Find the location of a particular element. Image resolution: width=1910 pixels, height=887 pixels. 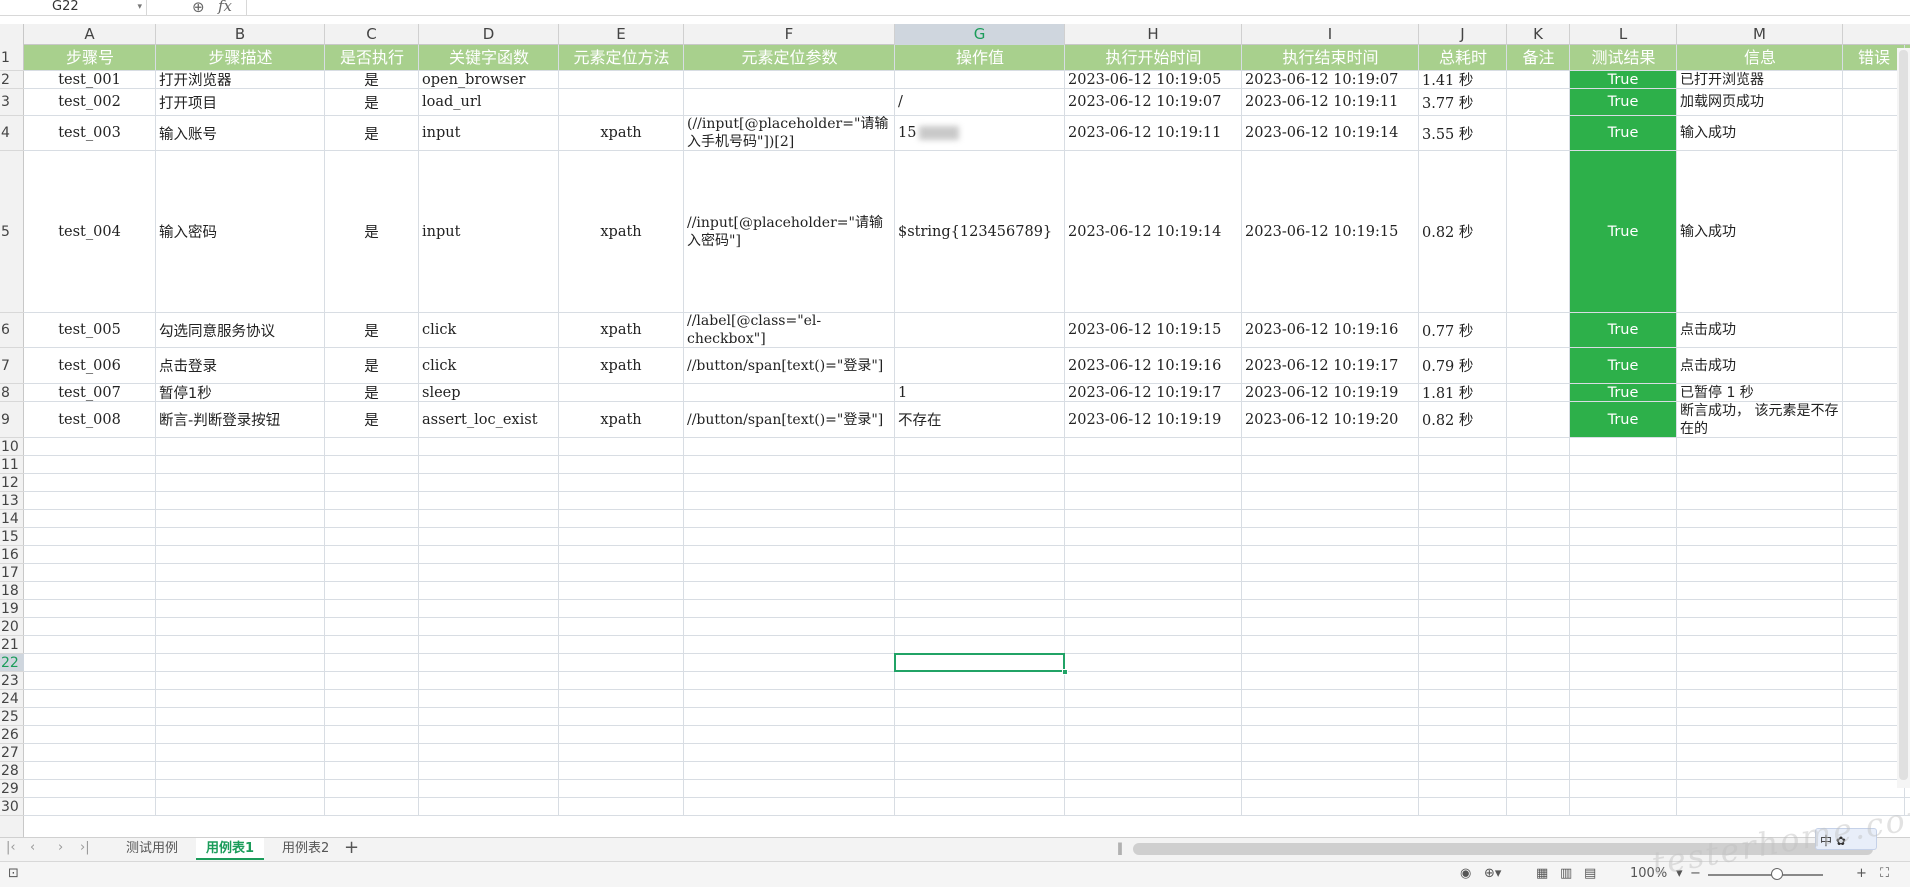

cell-d2: open_browser is located at coordinates (488, 79).